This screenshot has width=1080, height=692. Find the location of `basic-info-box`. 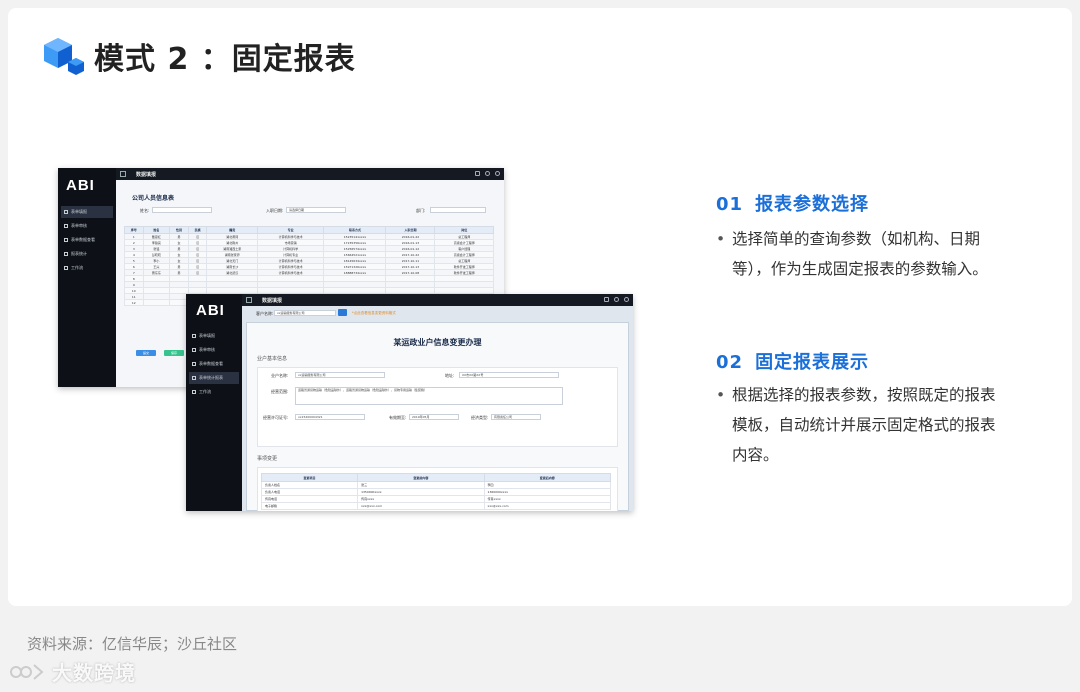

basic-info-box is located at coordinates (437, 407).